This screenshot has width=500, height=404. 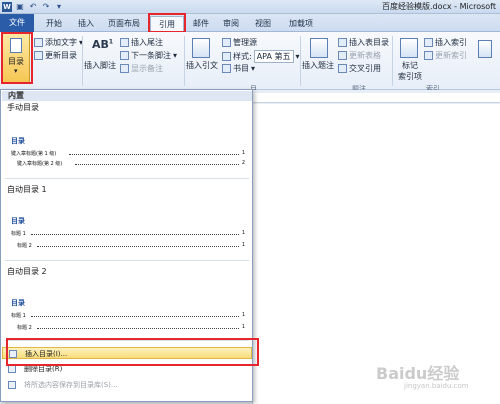 What do you see at coordinates (318, 65) in the screenshot?
I see `insert-caption-button: 插入题注` at bounding box center [318, 65].